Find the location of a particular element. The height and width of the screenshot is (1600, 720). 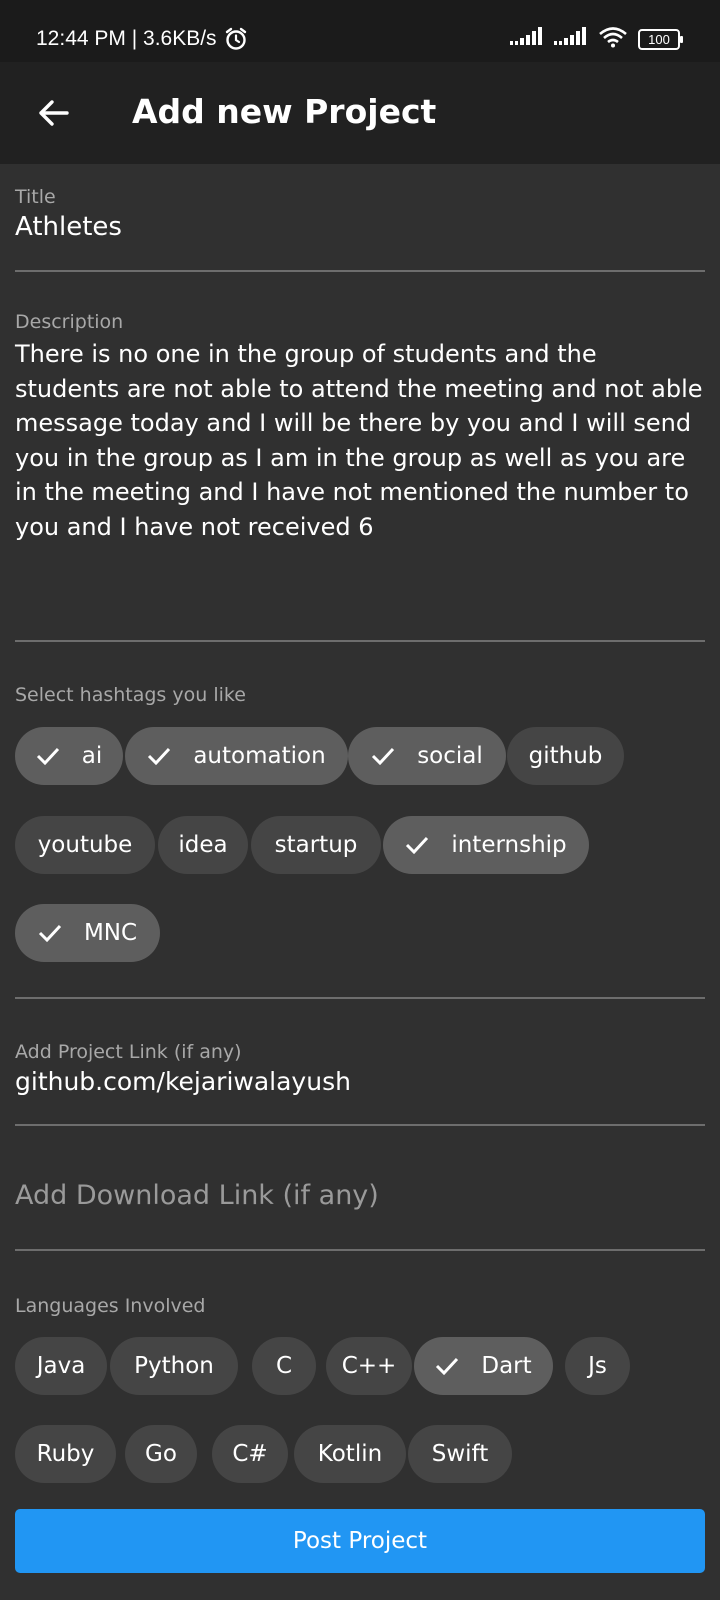

language-chip-ruby: Ruby is located at coordinates (65, 1454).